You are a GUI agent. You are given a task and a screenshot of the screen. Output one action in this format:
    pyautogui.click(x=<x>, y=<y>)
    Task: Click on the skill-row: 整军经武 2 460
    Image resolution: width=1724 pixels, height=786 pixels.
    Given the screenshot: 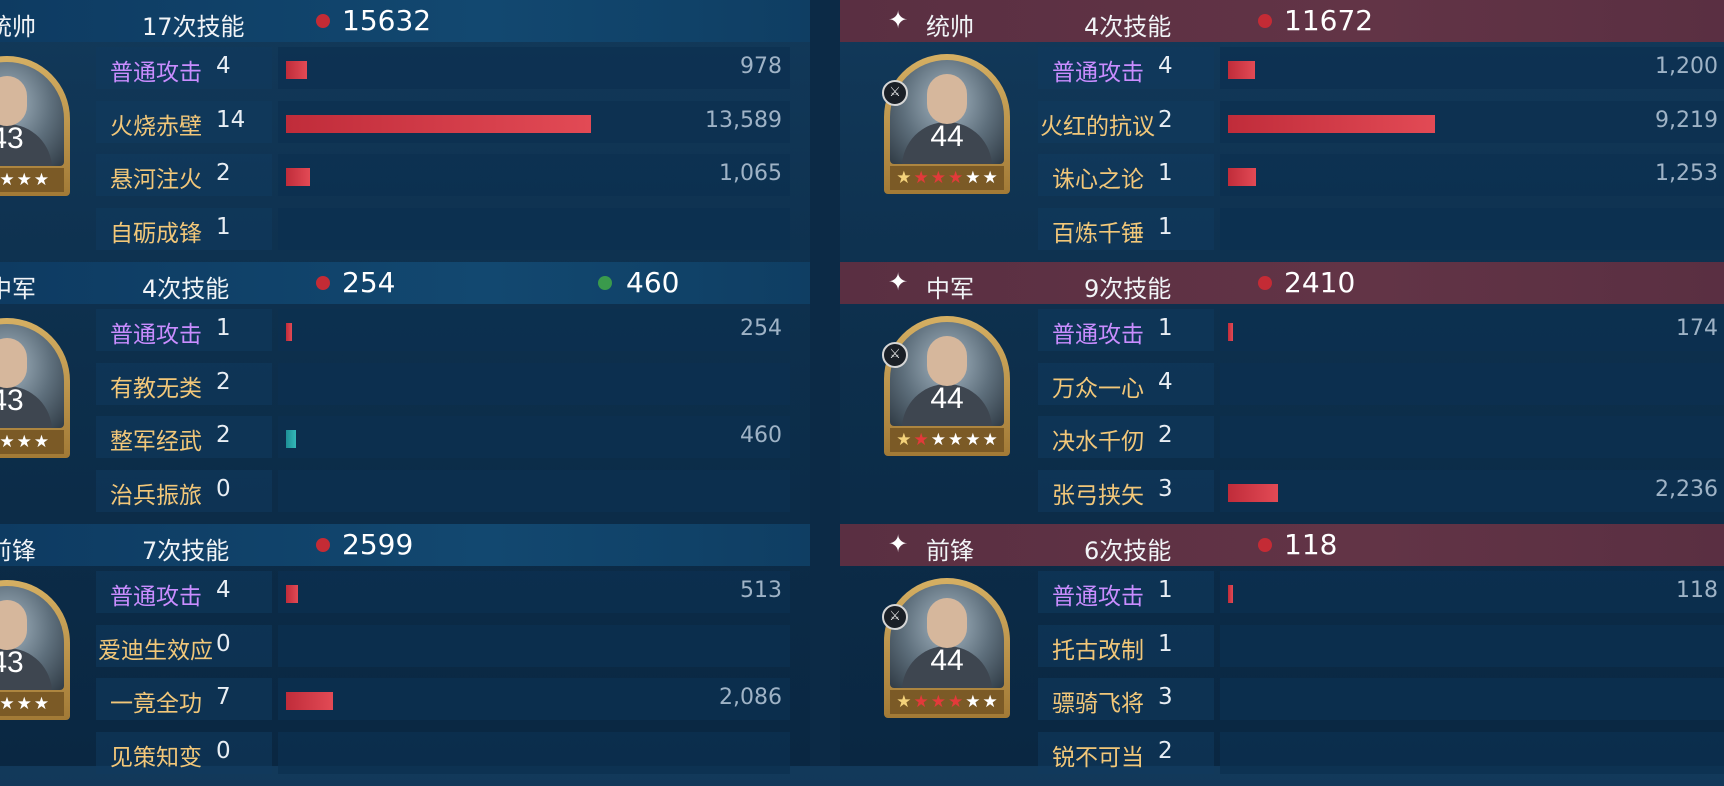 What is the action you would take?
    pyautogui.click(x=405, y=436)
    